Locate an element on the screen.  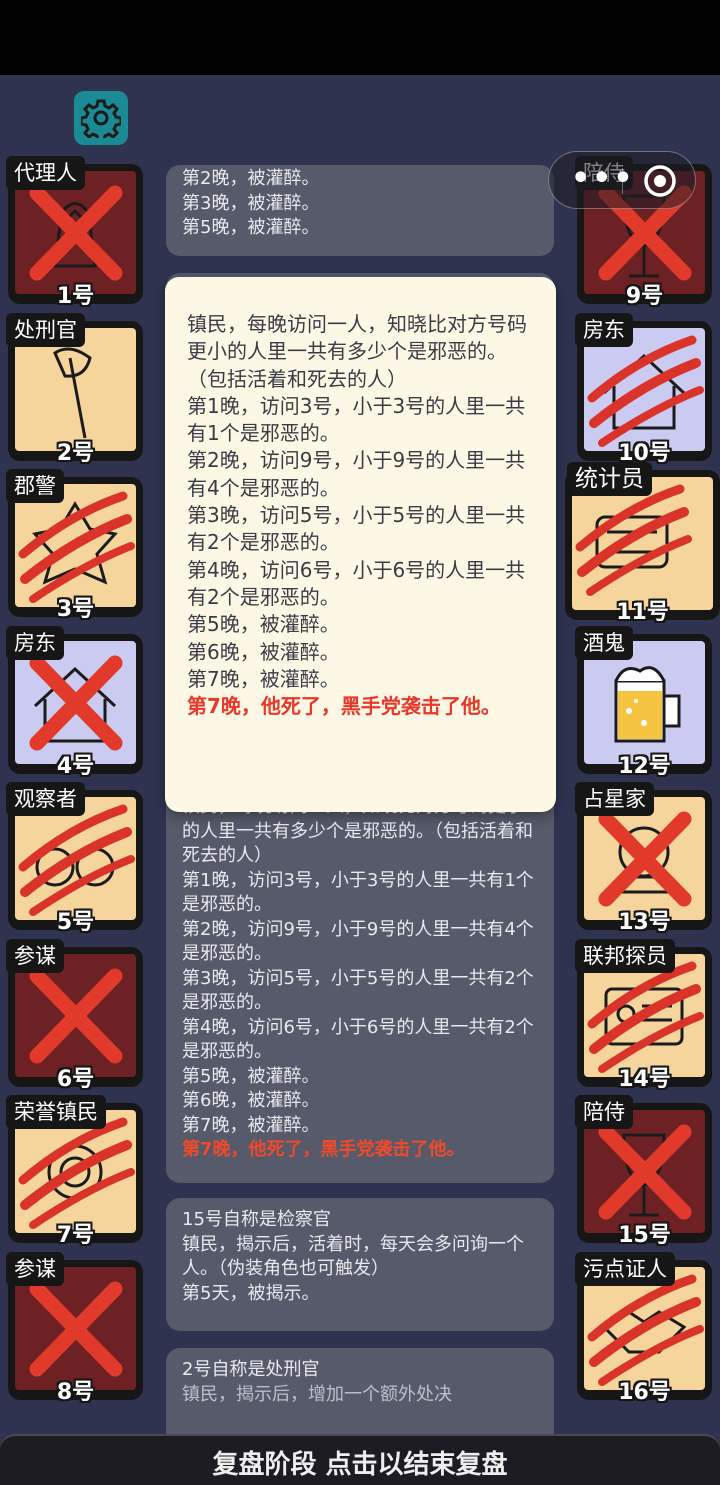
popup-line: 第3晚，访问5号，小于5号的人里一共有2个是邪恶的。 is located at coordinates (356, 529).